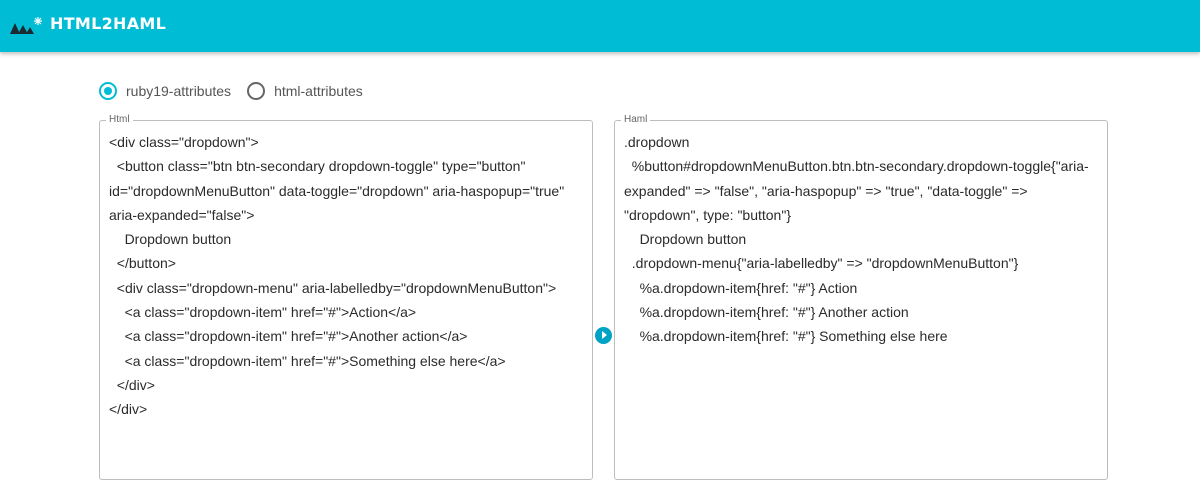 The height and width of the screenshot is (480, 1200). I want to click on attribute-style-options: ruby19-attributes html-attributes, so click(239, 91).